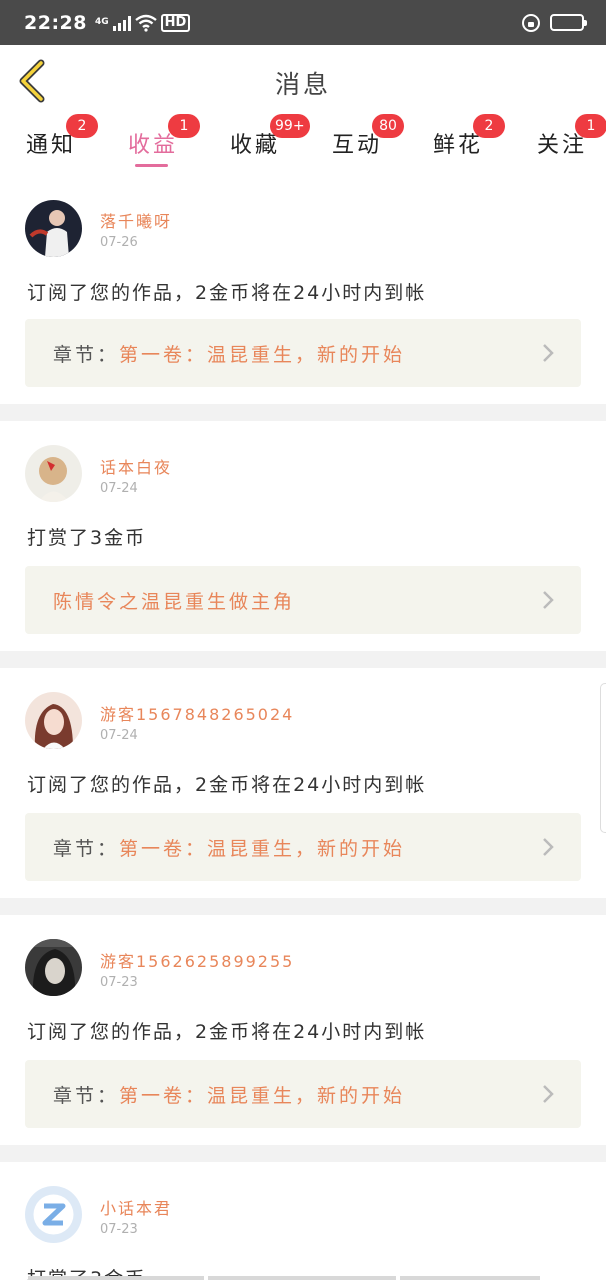 This screenshot has height=1280, width=606. Describe the element at coordinates (136, 220) in the screenshot. I see `user-name: 落千曦呀` at that location.